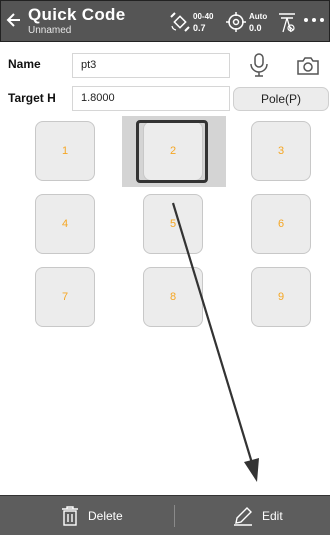 This screenshot has width=330, height=535. Describe the element at coordinates (259, 65) in the screenshot. I see `microphone-icon` at that location.